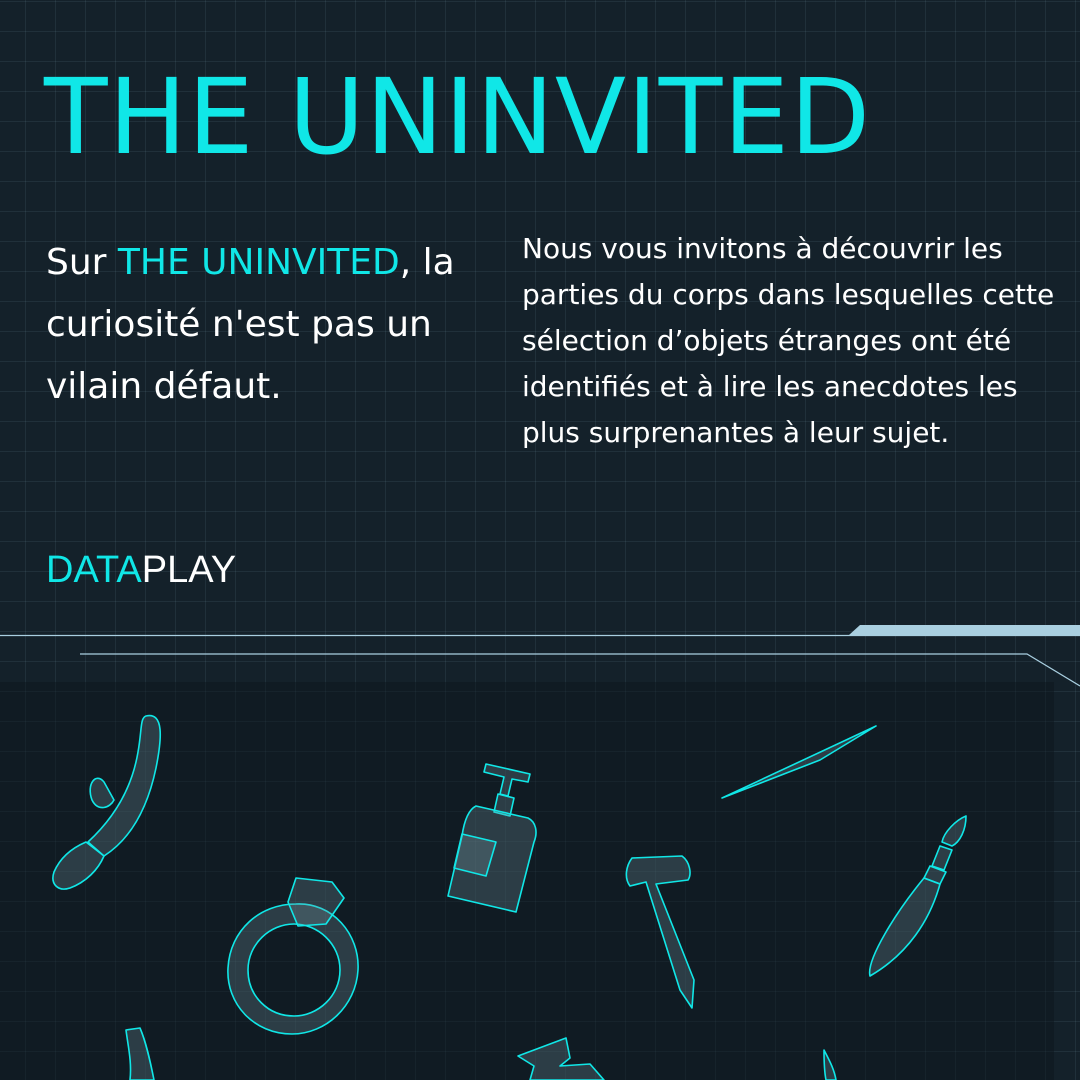  I want to click on nail-icon, so click(660, 932).